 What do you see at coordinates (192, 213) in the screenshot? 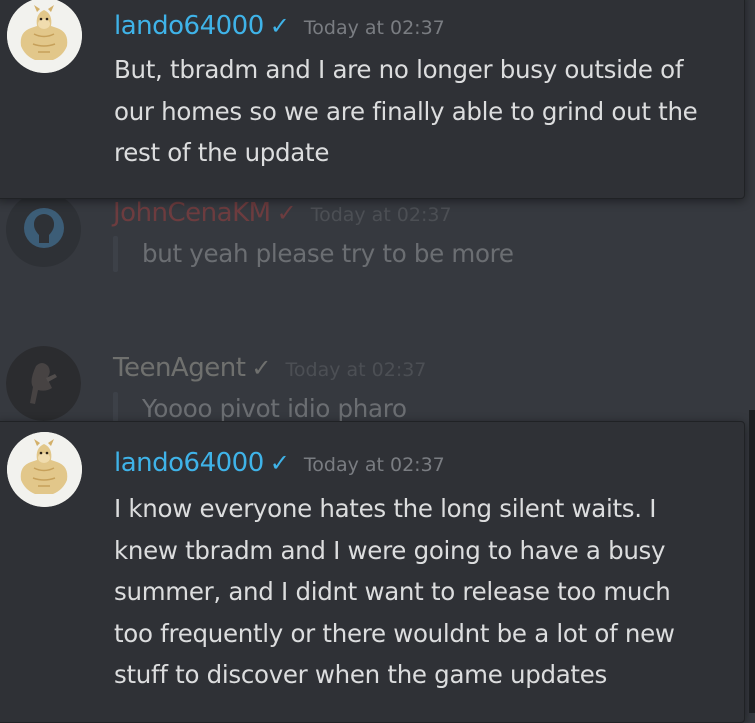
I see `username: JohnCenaKM` at bounding box center [192, 213].